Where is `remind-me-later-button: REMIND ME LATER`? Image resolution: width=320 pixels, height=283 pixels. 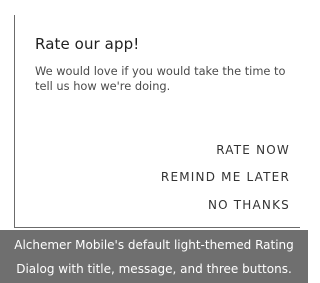 remind-me-later-button: REMIND ME LATER is located at coordinates (225, 177).